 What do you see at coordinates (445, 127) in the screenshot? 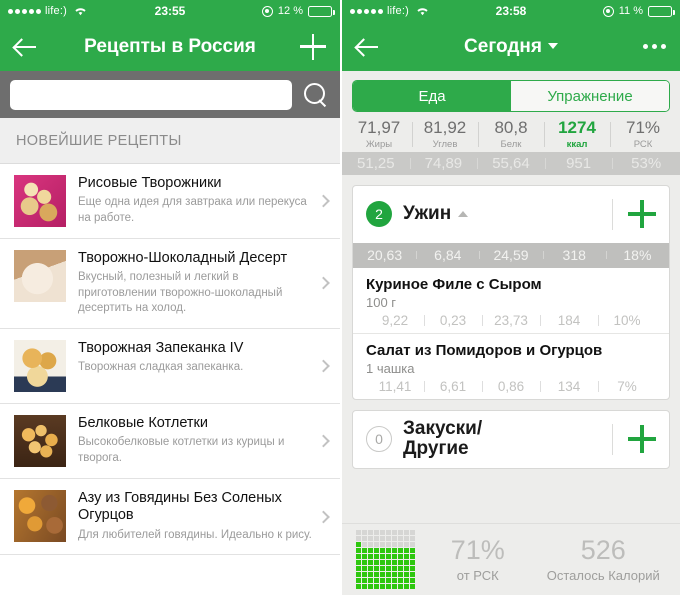
I see `macro-value: 81,92` at bounding box center [445, 127].